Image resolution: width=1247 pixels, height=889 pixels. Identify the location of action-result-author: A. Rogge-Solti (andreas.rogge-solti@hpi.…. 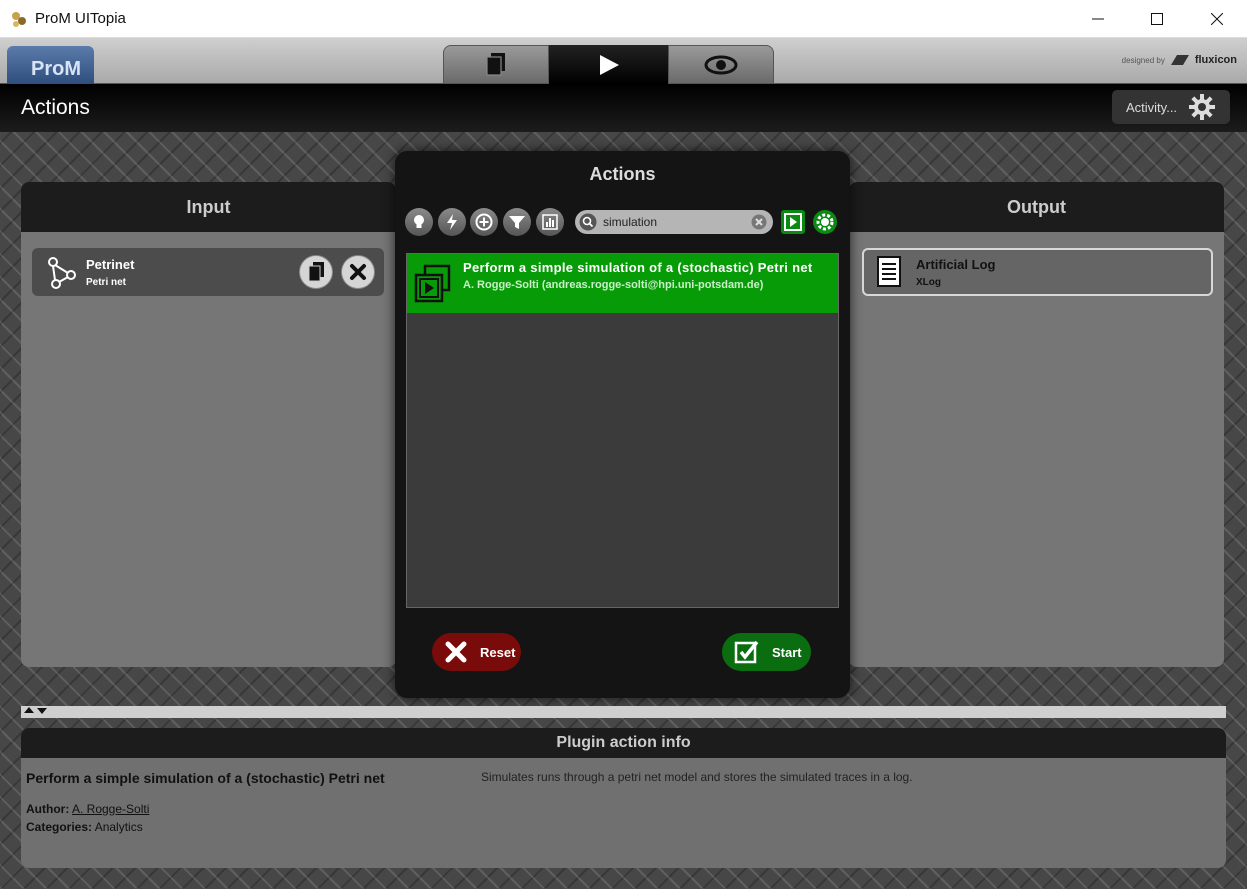
(613, 285).